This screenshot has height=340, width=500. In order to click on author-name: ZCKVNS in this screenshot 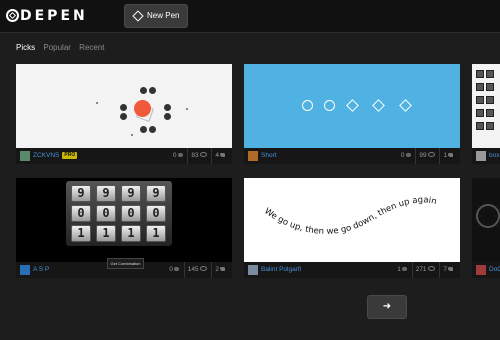, I will do `click(46, 155)`.